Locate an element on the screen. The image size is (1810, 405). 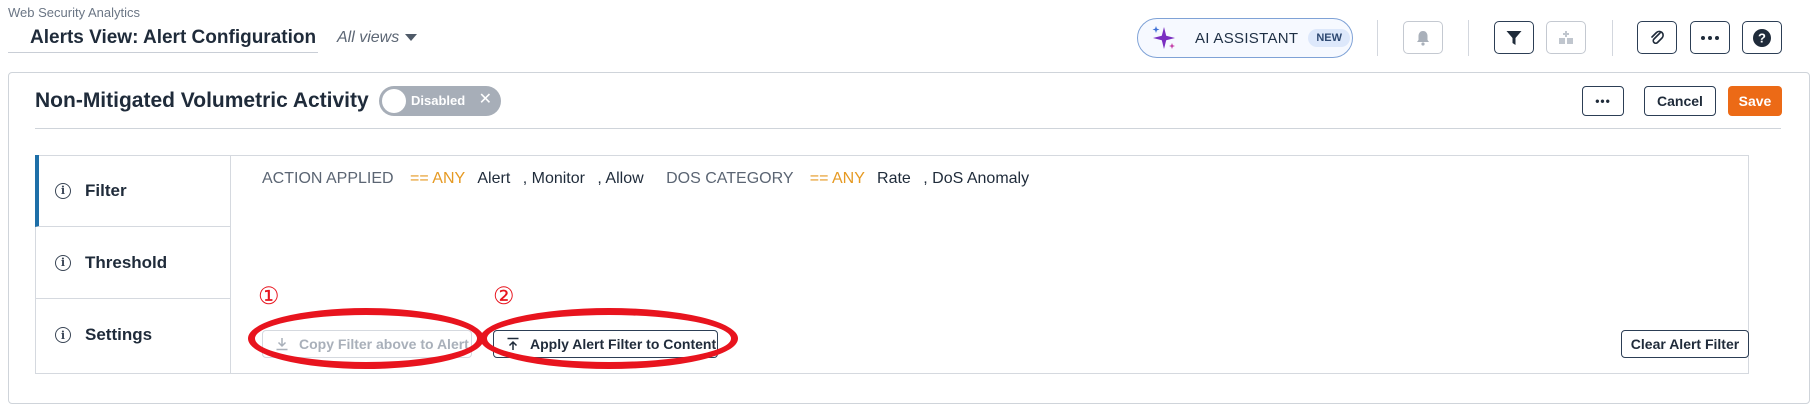
notifications-button is located at coordinates (1423, 37).